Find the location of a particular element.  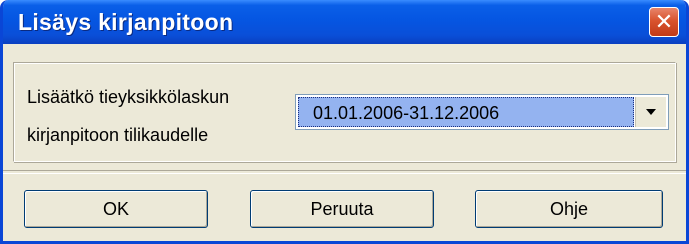

chevron-down-icon is located at coordinates (651, 112).